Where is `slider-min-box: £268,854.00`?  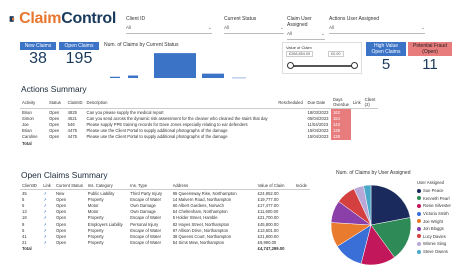
slider-min-box: £268,854.00 is located at coordinates (300, 54).